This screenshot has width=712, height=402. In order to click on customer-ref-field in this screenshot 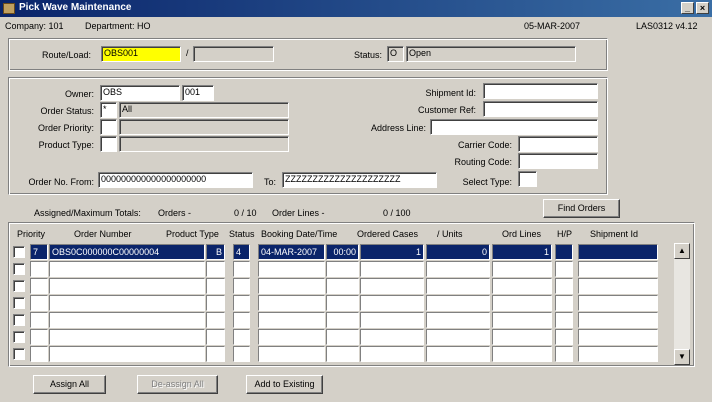, I will do `click(540, 109)`.